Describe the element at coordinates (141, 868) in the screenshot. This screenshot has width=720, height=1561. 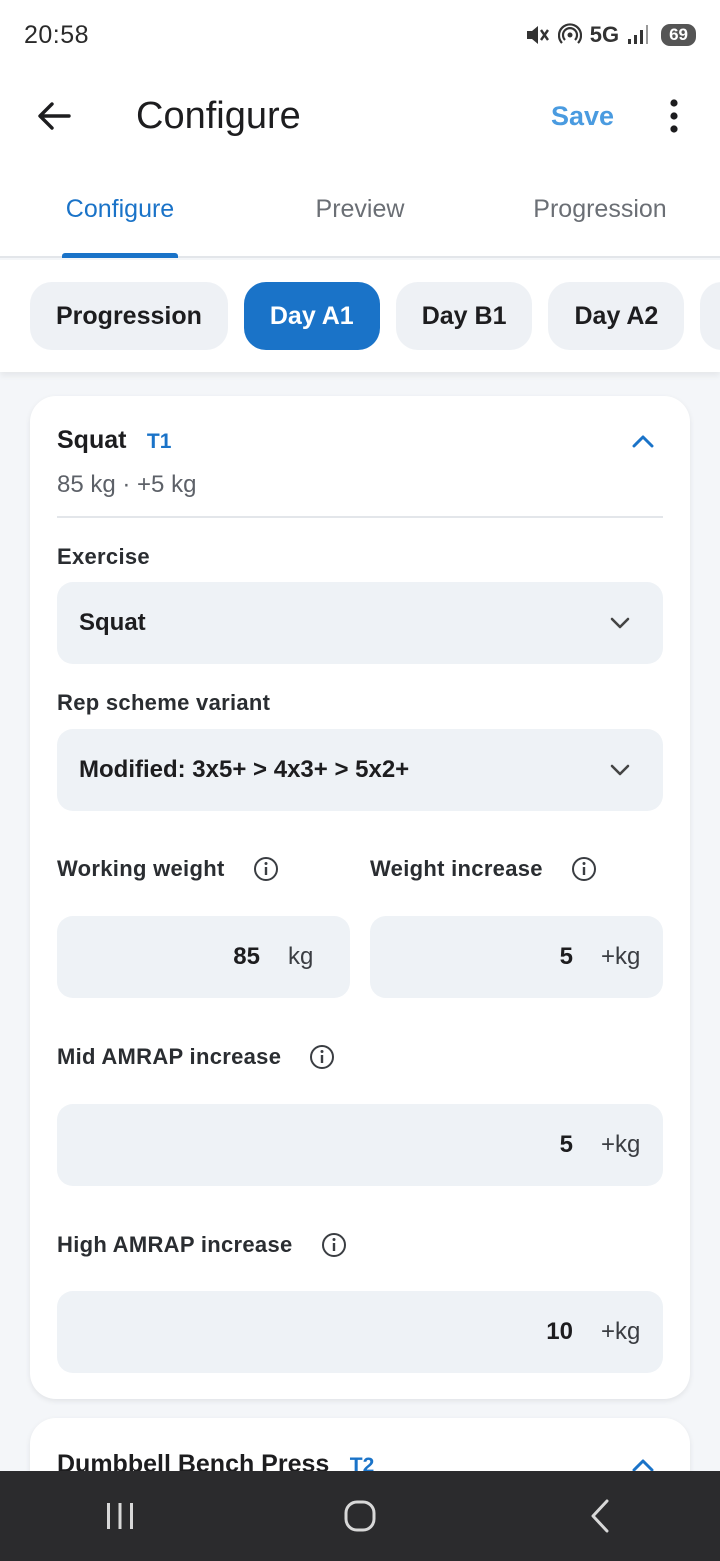
I see `working-weight-label-text: Working weight` at that location.